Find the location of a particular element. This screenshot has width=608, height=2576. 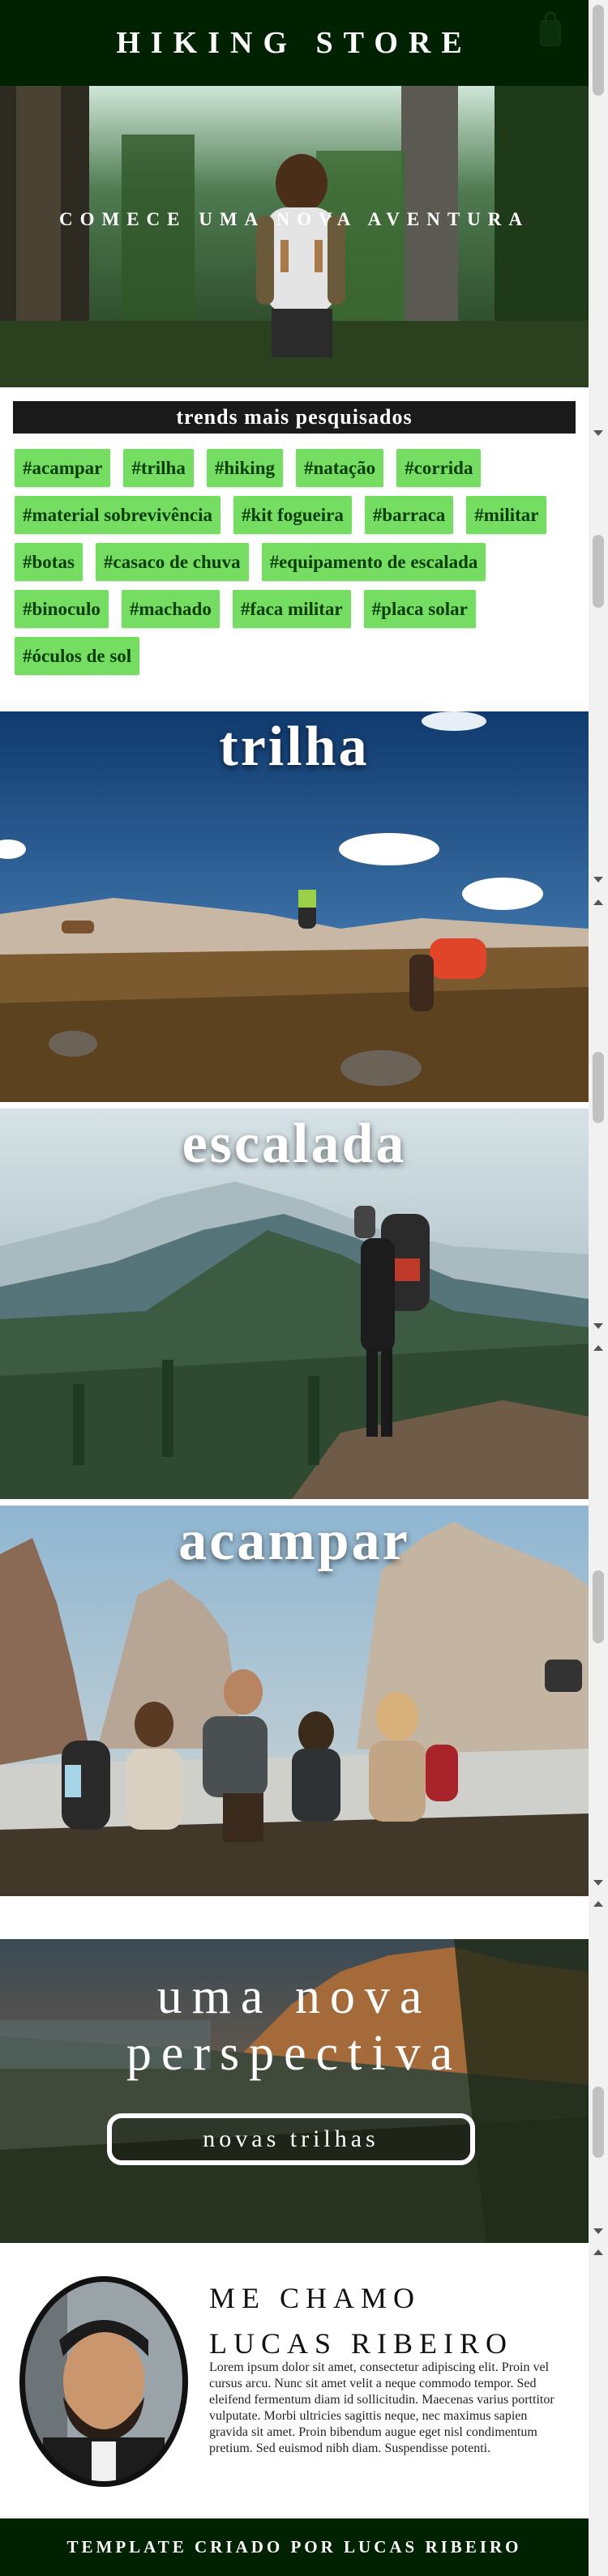

trend-tag: #machado is located at coordinates (170, 609).